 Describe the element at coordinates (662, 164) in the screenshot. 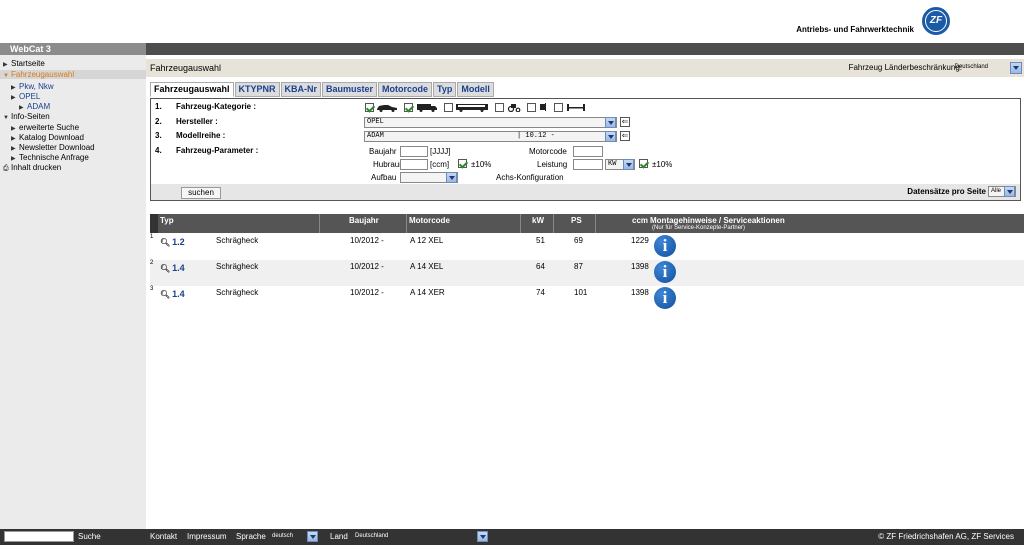

I see `leistung-tolerance: ±10%` at that location.